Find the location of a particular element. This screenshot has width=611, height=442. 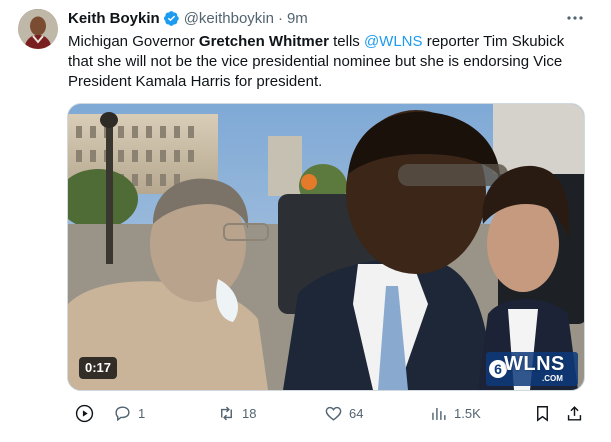

bold-name: Gretchen Whitmer is located at coordinates (263, 41).